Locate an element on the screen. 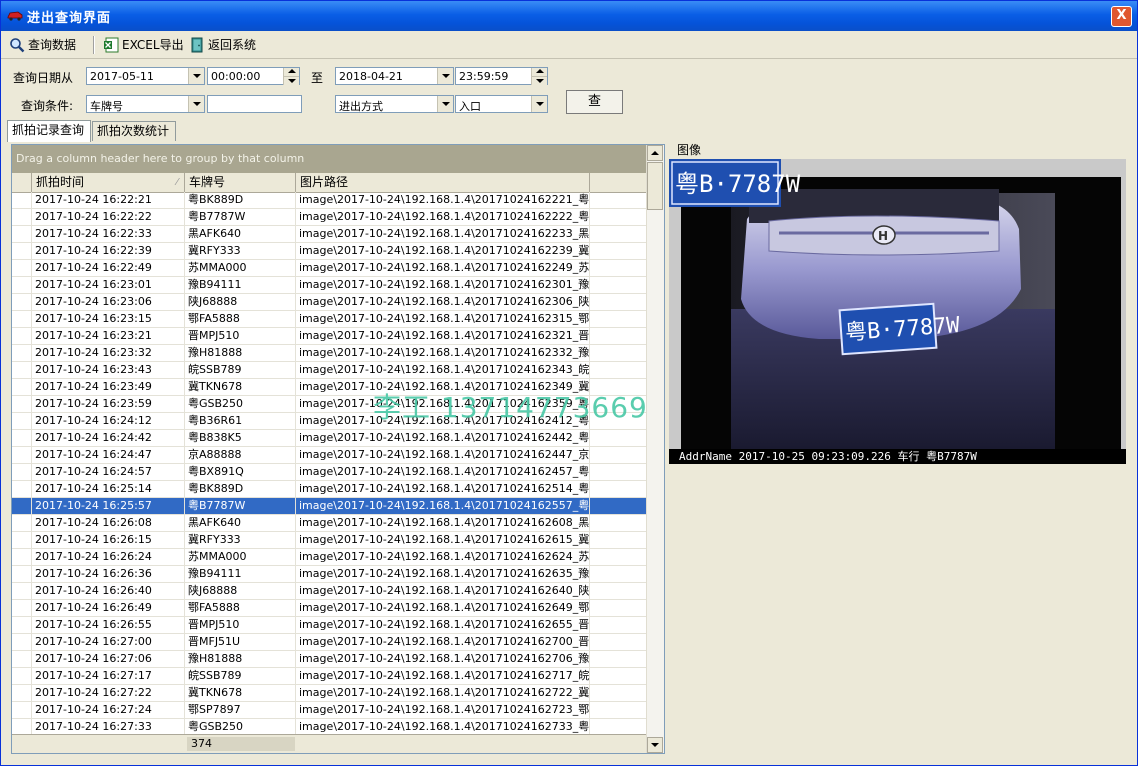 The height and width of the screenshot is (766, 1138). capture-time-cell: 2017-10-24 16:26:08 is located at coordinates (108, 523).